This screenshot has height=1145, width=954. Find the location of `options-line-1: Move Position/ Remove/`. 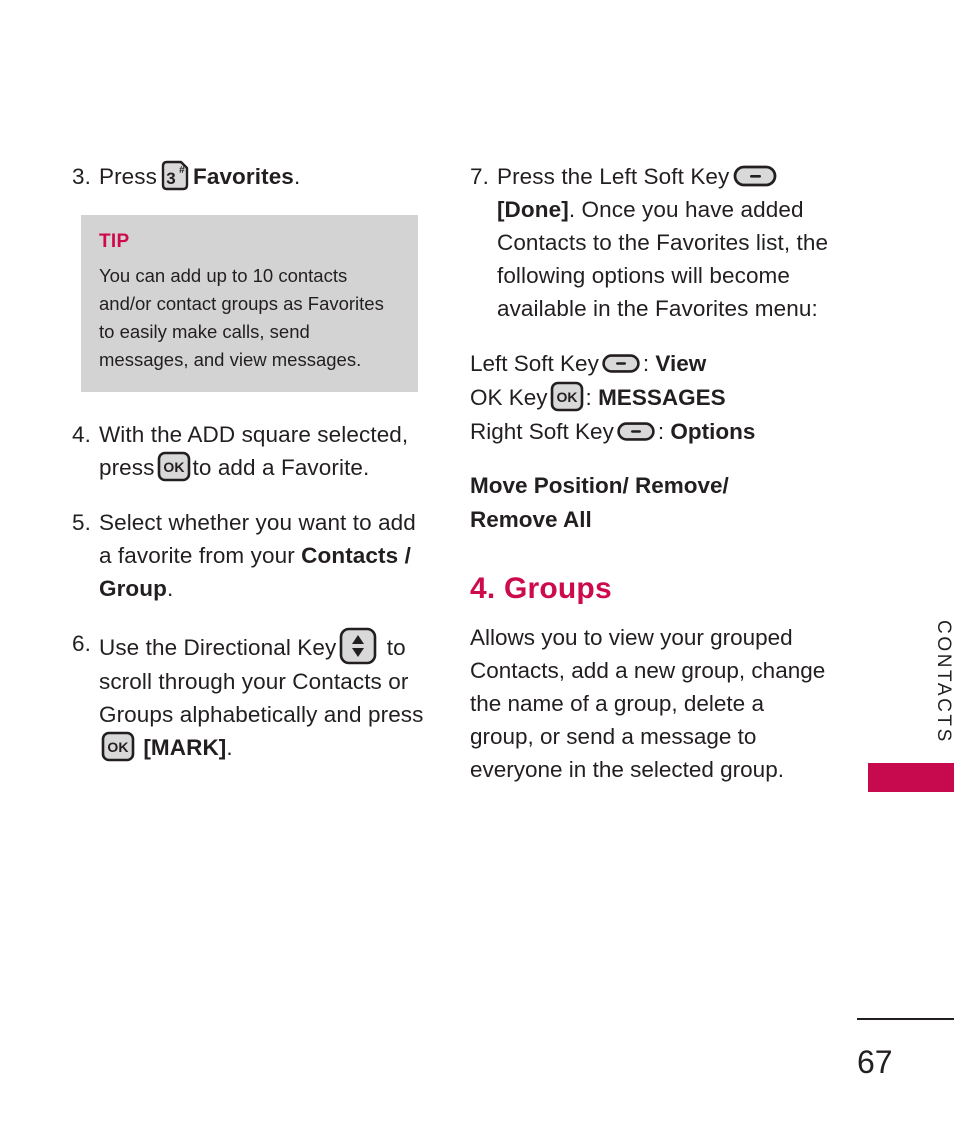

options-line-1: Move Position/ Remove/ is located at coordinates (599, 485).